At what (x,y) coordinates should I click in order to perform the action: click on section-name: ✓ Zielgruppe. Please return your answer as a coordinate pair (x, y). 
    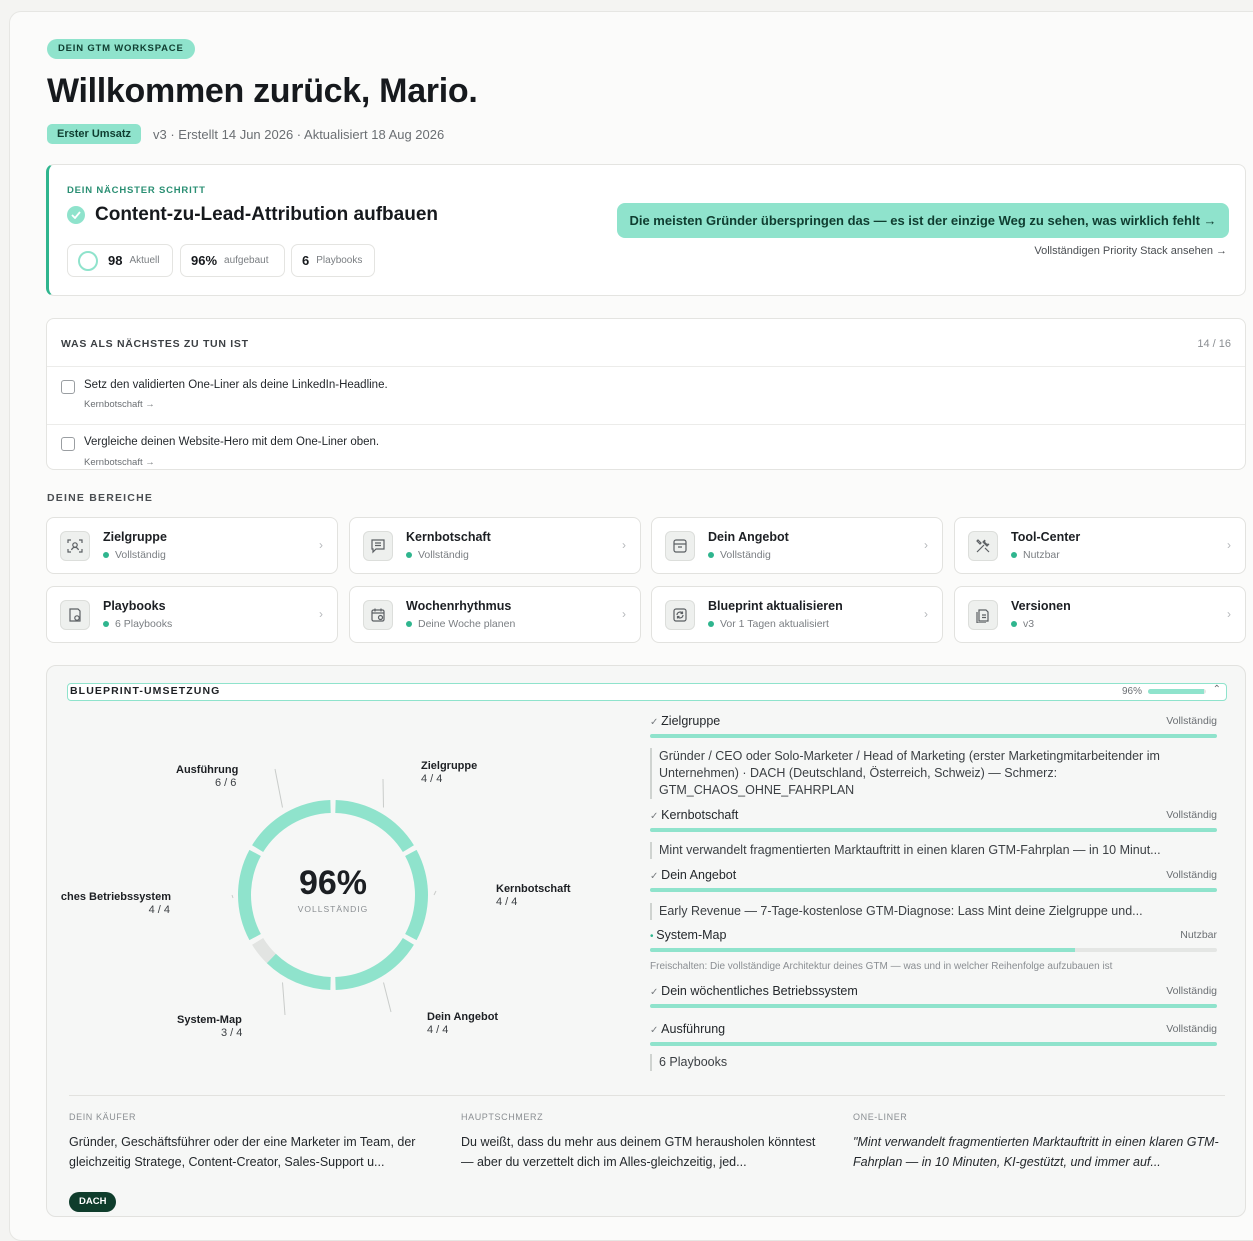
    Looking at the image, I should click on (685, 721).